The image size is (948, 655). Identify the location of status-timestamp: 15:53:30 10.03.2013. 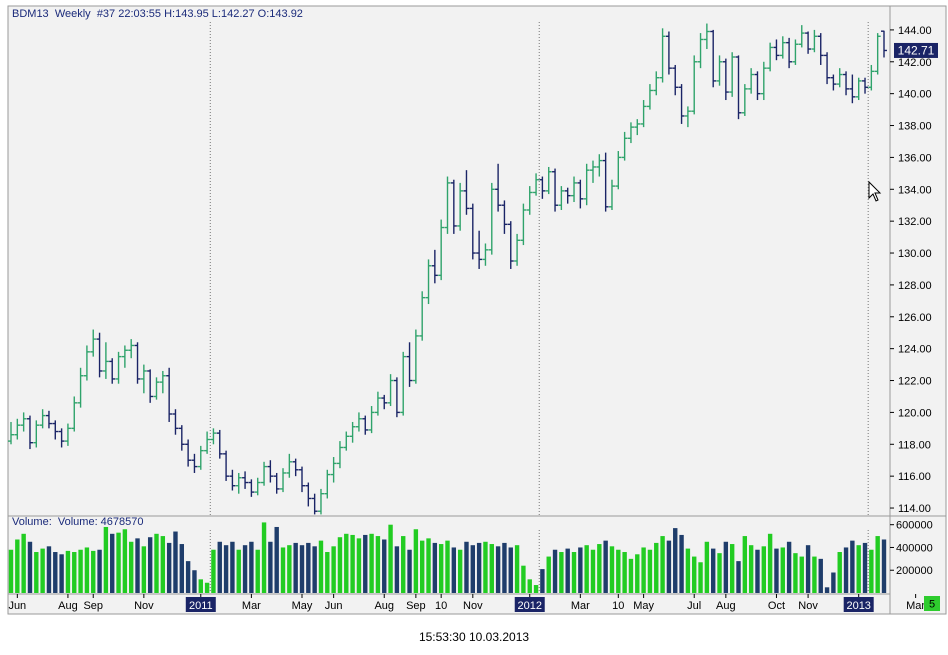
(474, 637).